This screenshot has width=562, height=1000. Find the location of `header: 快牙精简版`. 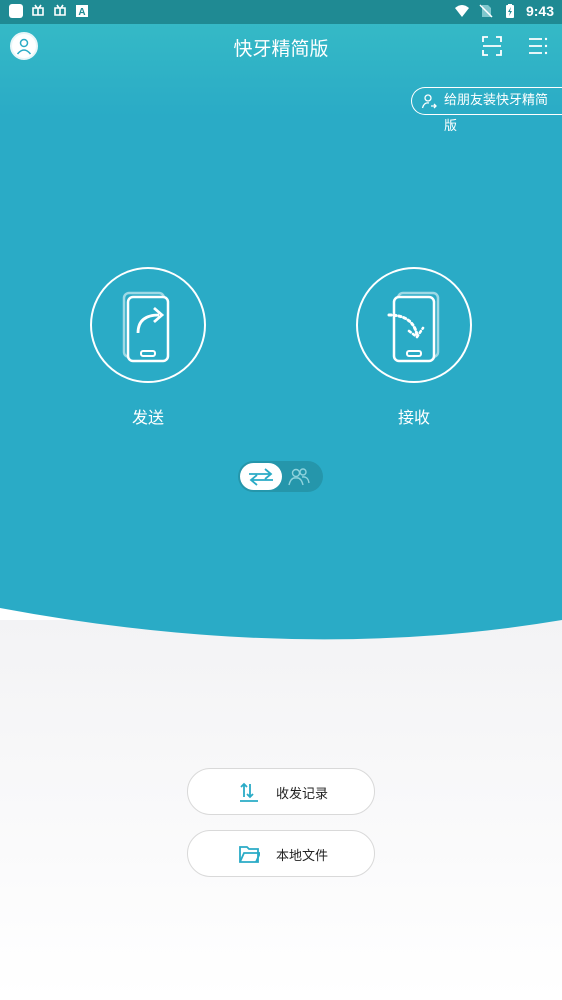

header: 快牙精简版 is located at coordinates (281, 47).